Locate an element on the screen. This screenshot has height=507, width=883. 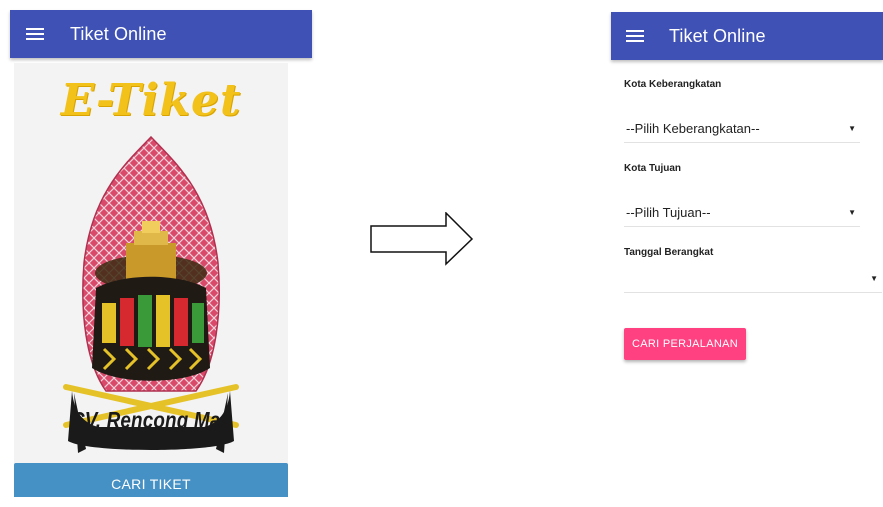
date-label: Tanggal Berangkat is located at coordinates (669, 252).